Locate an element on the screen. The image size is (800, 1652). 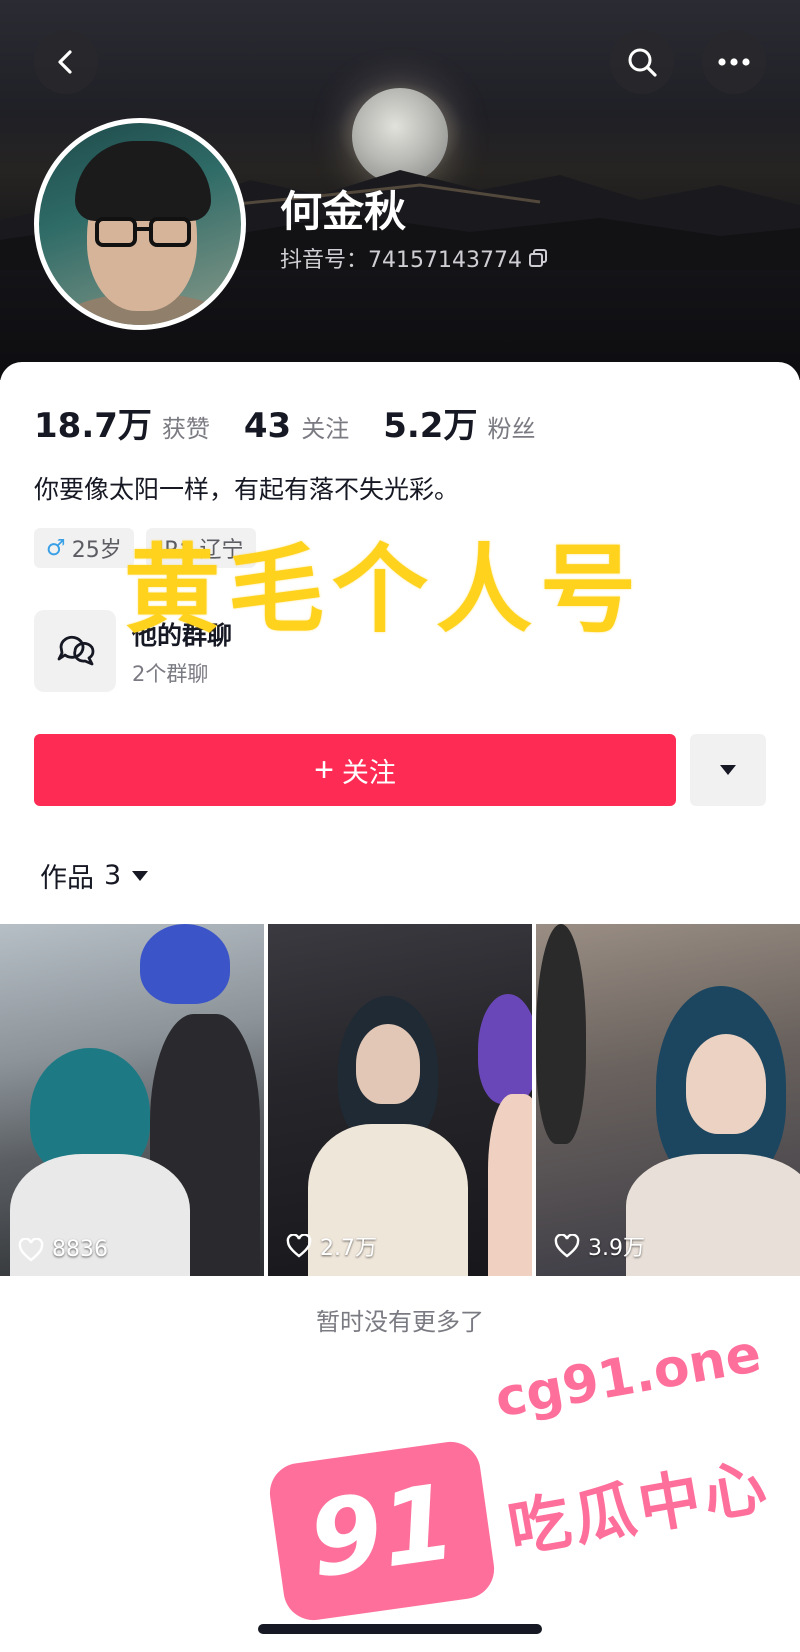
like-count: 2.7万 is located at coordinates (331, 1246).